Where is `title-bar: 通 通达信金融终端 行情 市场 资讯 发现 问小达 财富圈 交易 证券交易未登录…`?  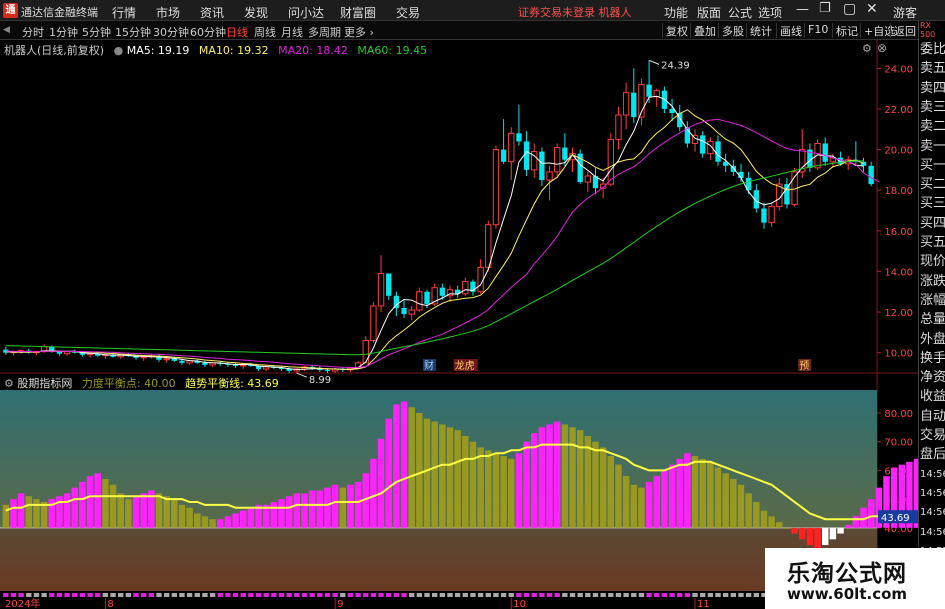 title-bar: 通 通达信金融终端 行情 市场 资讯 发现 问小达 财富圈 交易 证券交易未登录… is located at coordinates (472, 10).